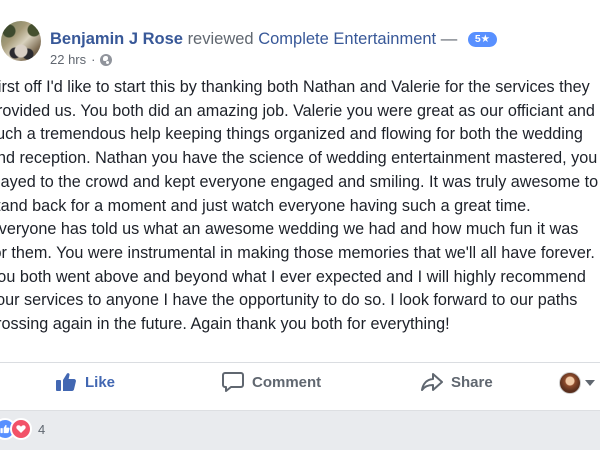 The height and width of the screenshot is (450, 600). What do you see at coordinates (66, 382) in the screenshot?
I see `thumbs-up-icon` at bounding box center [66, 382].